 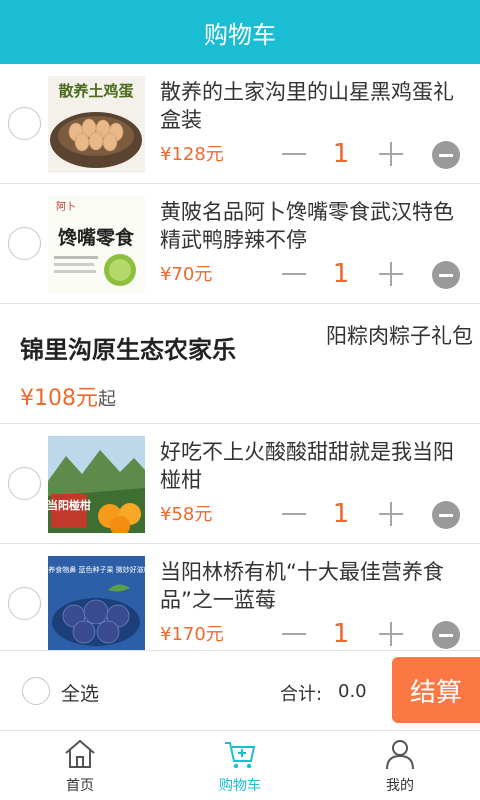 I want to click on blueberry-slogan-text: 营养食物鼻 蓝色种子果 微妙好滋味, so click(x=96, y=569).